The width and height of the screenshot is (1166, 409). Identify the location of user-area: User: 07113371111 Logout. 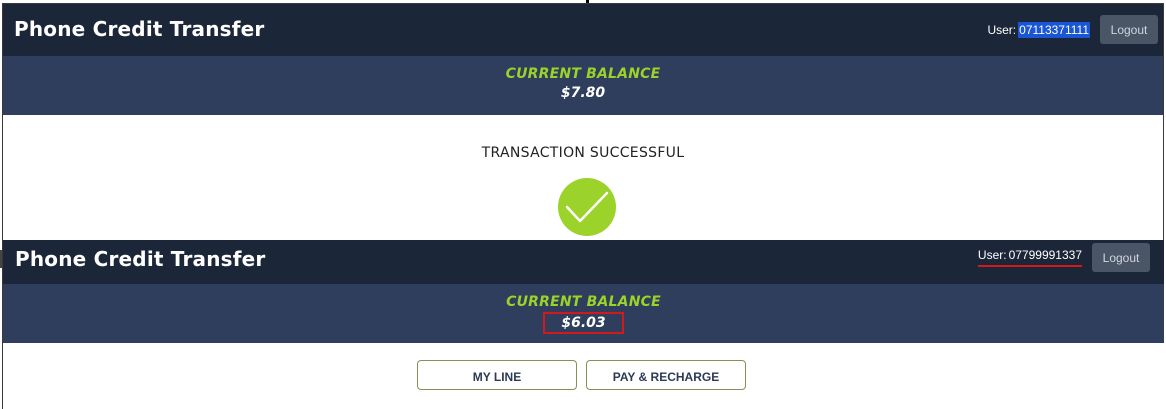
(1072, 29).